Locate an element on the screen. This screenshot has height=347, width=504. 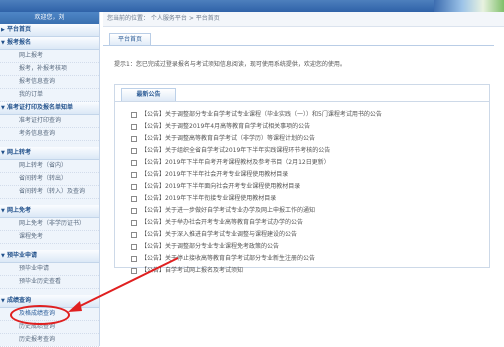
panel-title: 最新公告 is located at coordinates (148, 95).